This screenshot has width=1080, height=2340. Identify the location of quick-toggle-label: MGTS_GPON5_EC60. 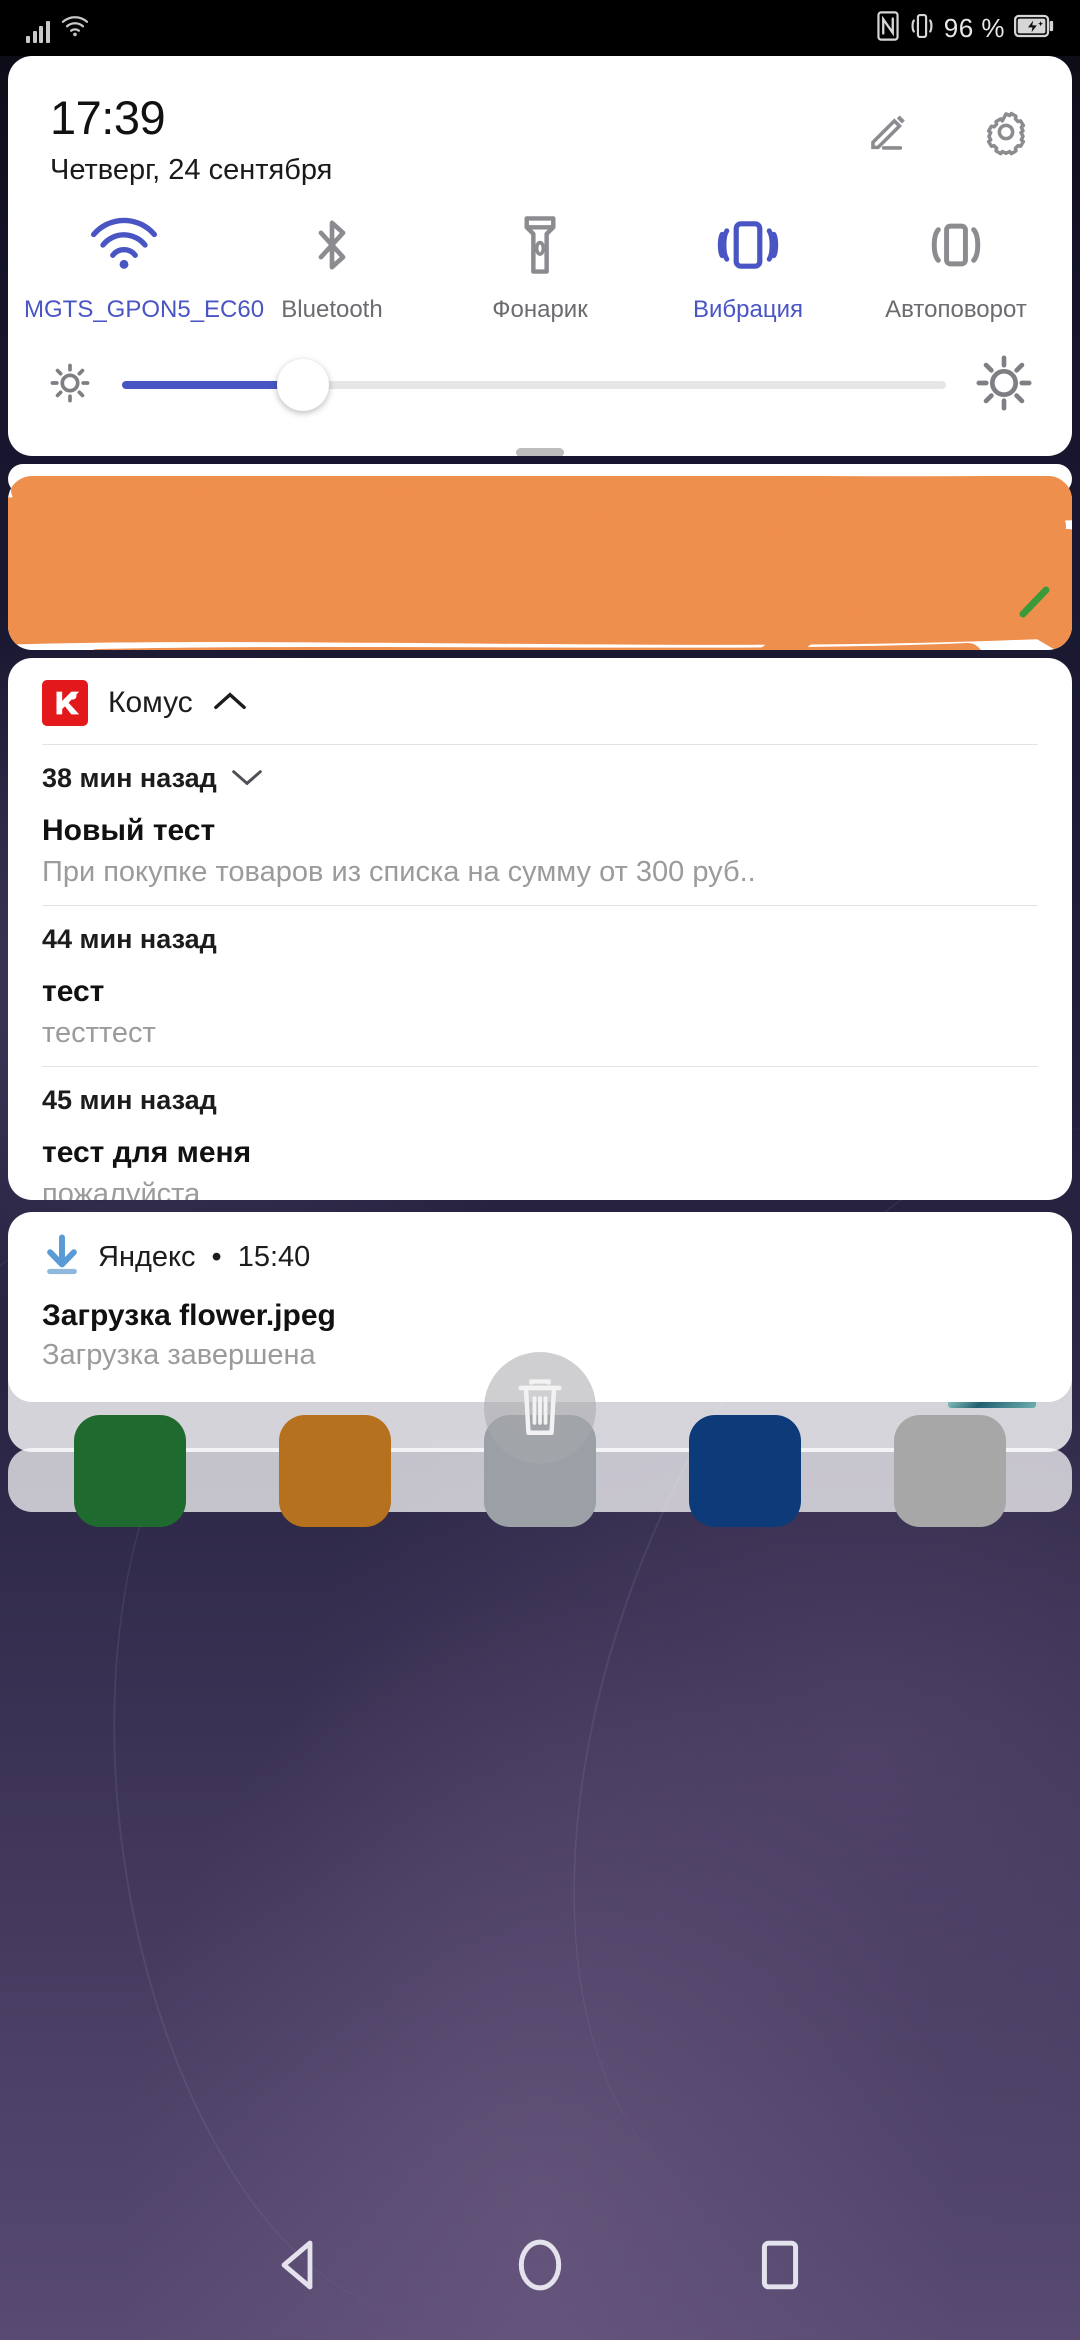
(144, 309).